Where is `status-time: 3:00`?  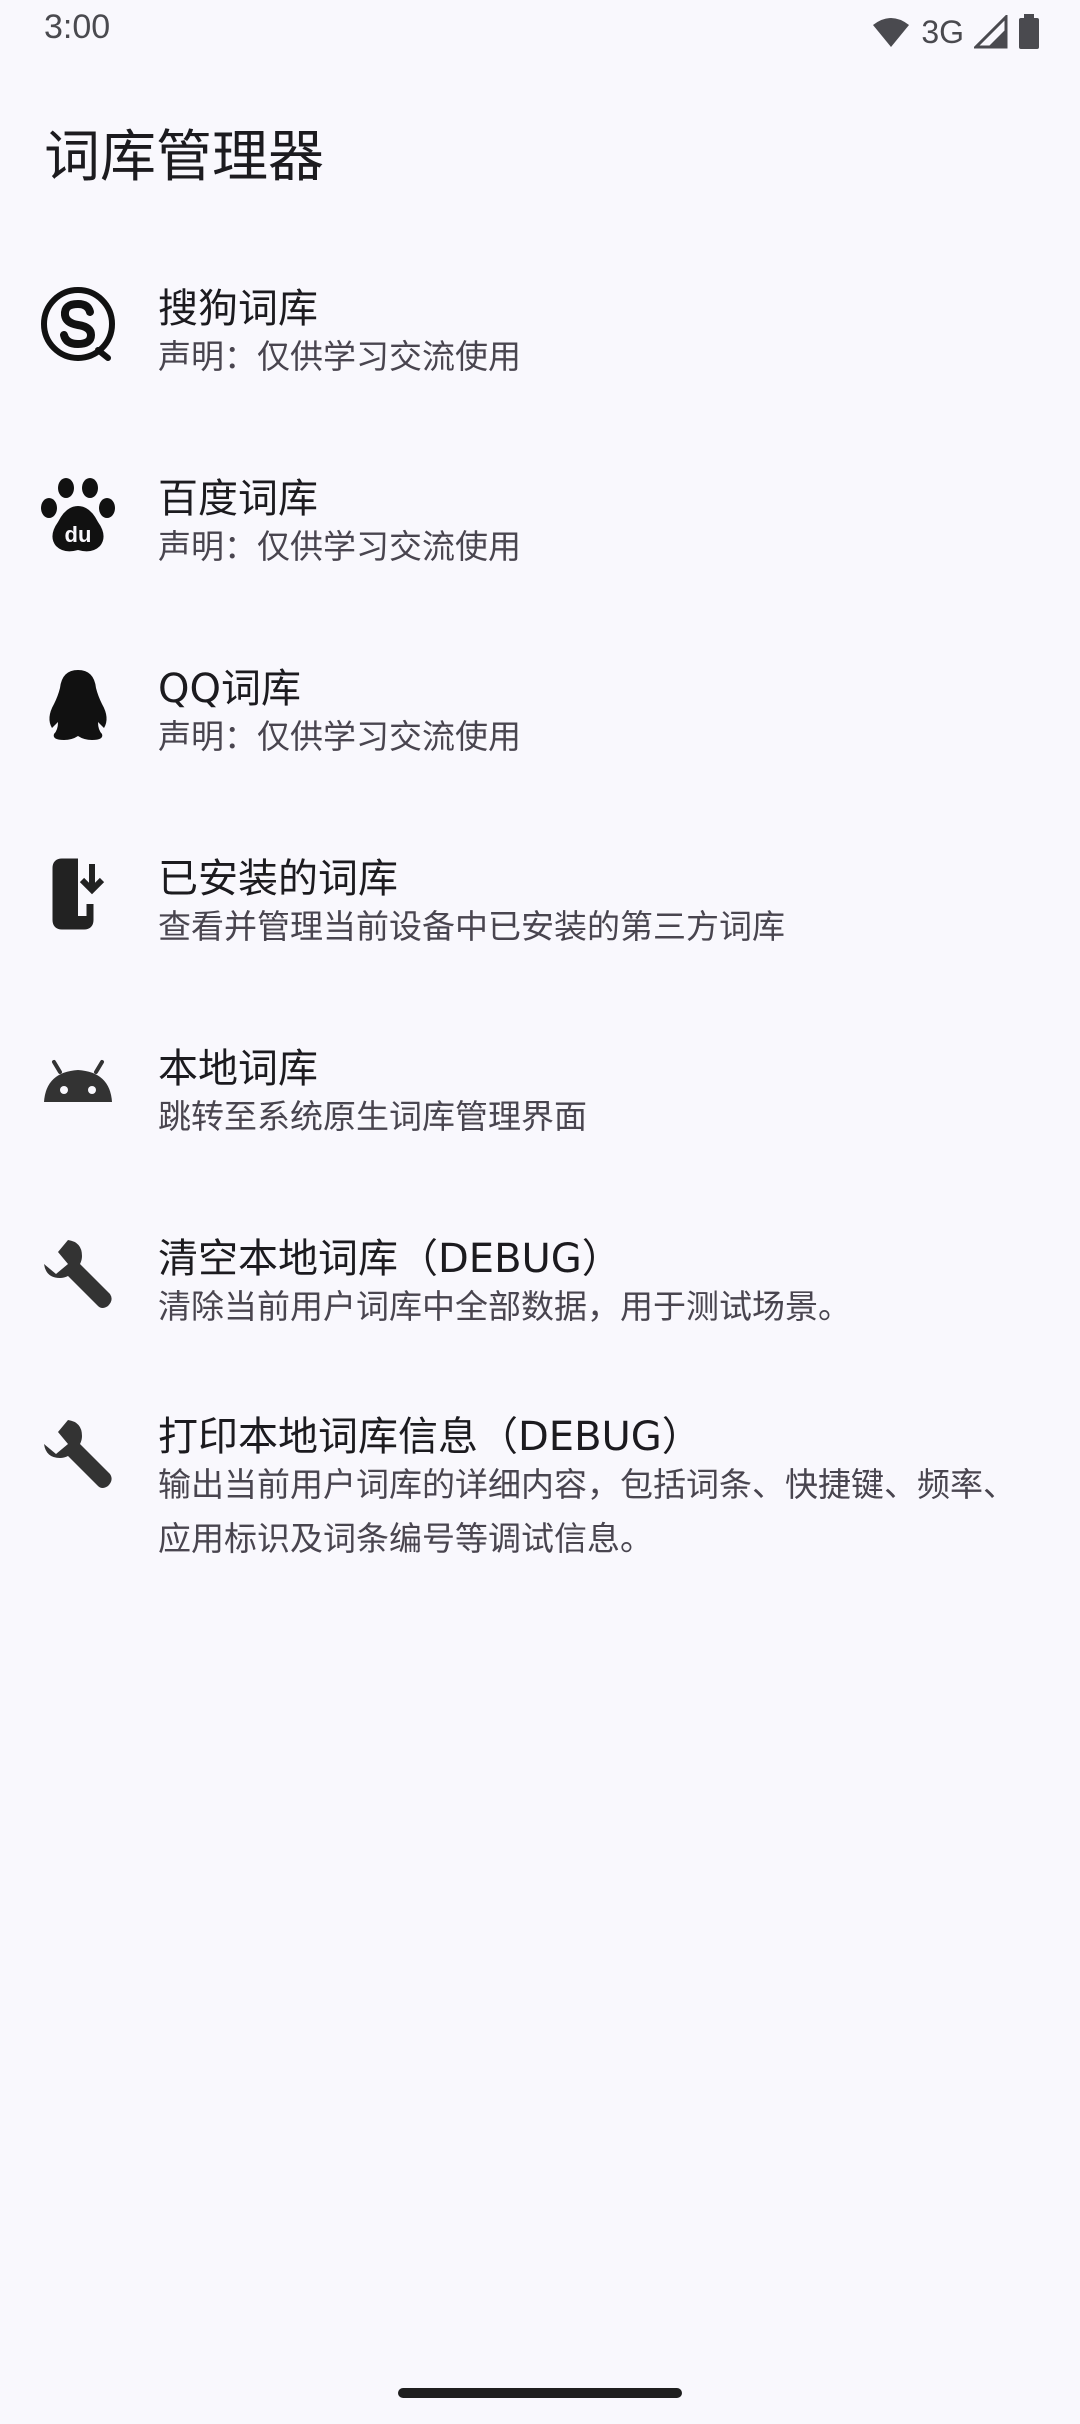 status-time: 3:00 is located at coordinates (77, 27).